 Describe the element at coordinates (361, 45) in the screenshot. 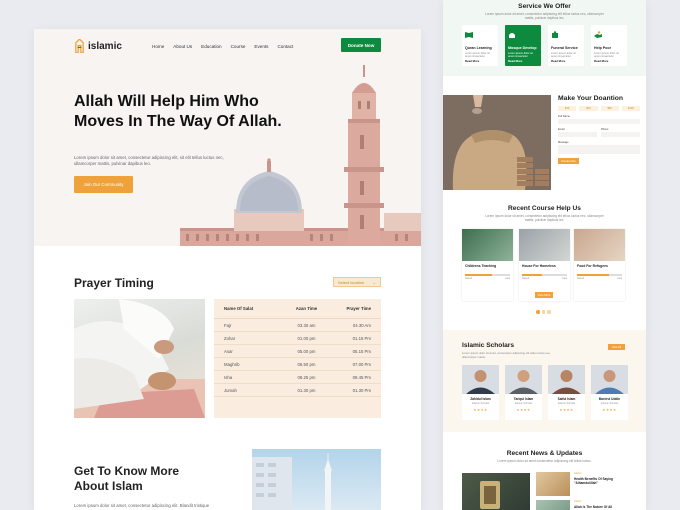

I see `donate-button: Donate Now` at that location.